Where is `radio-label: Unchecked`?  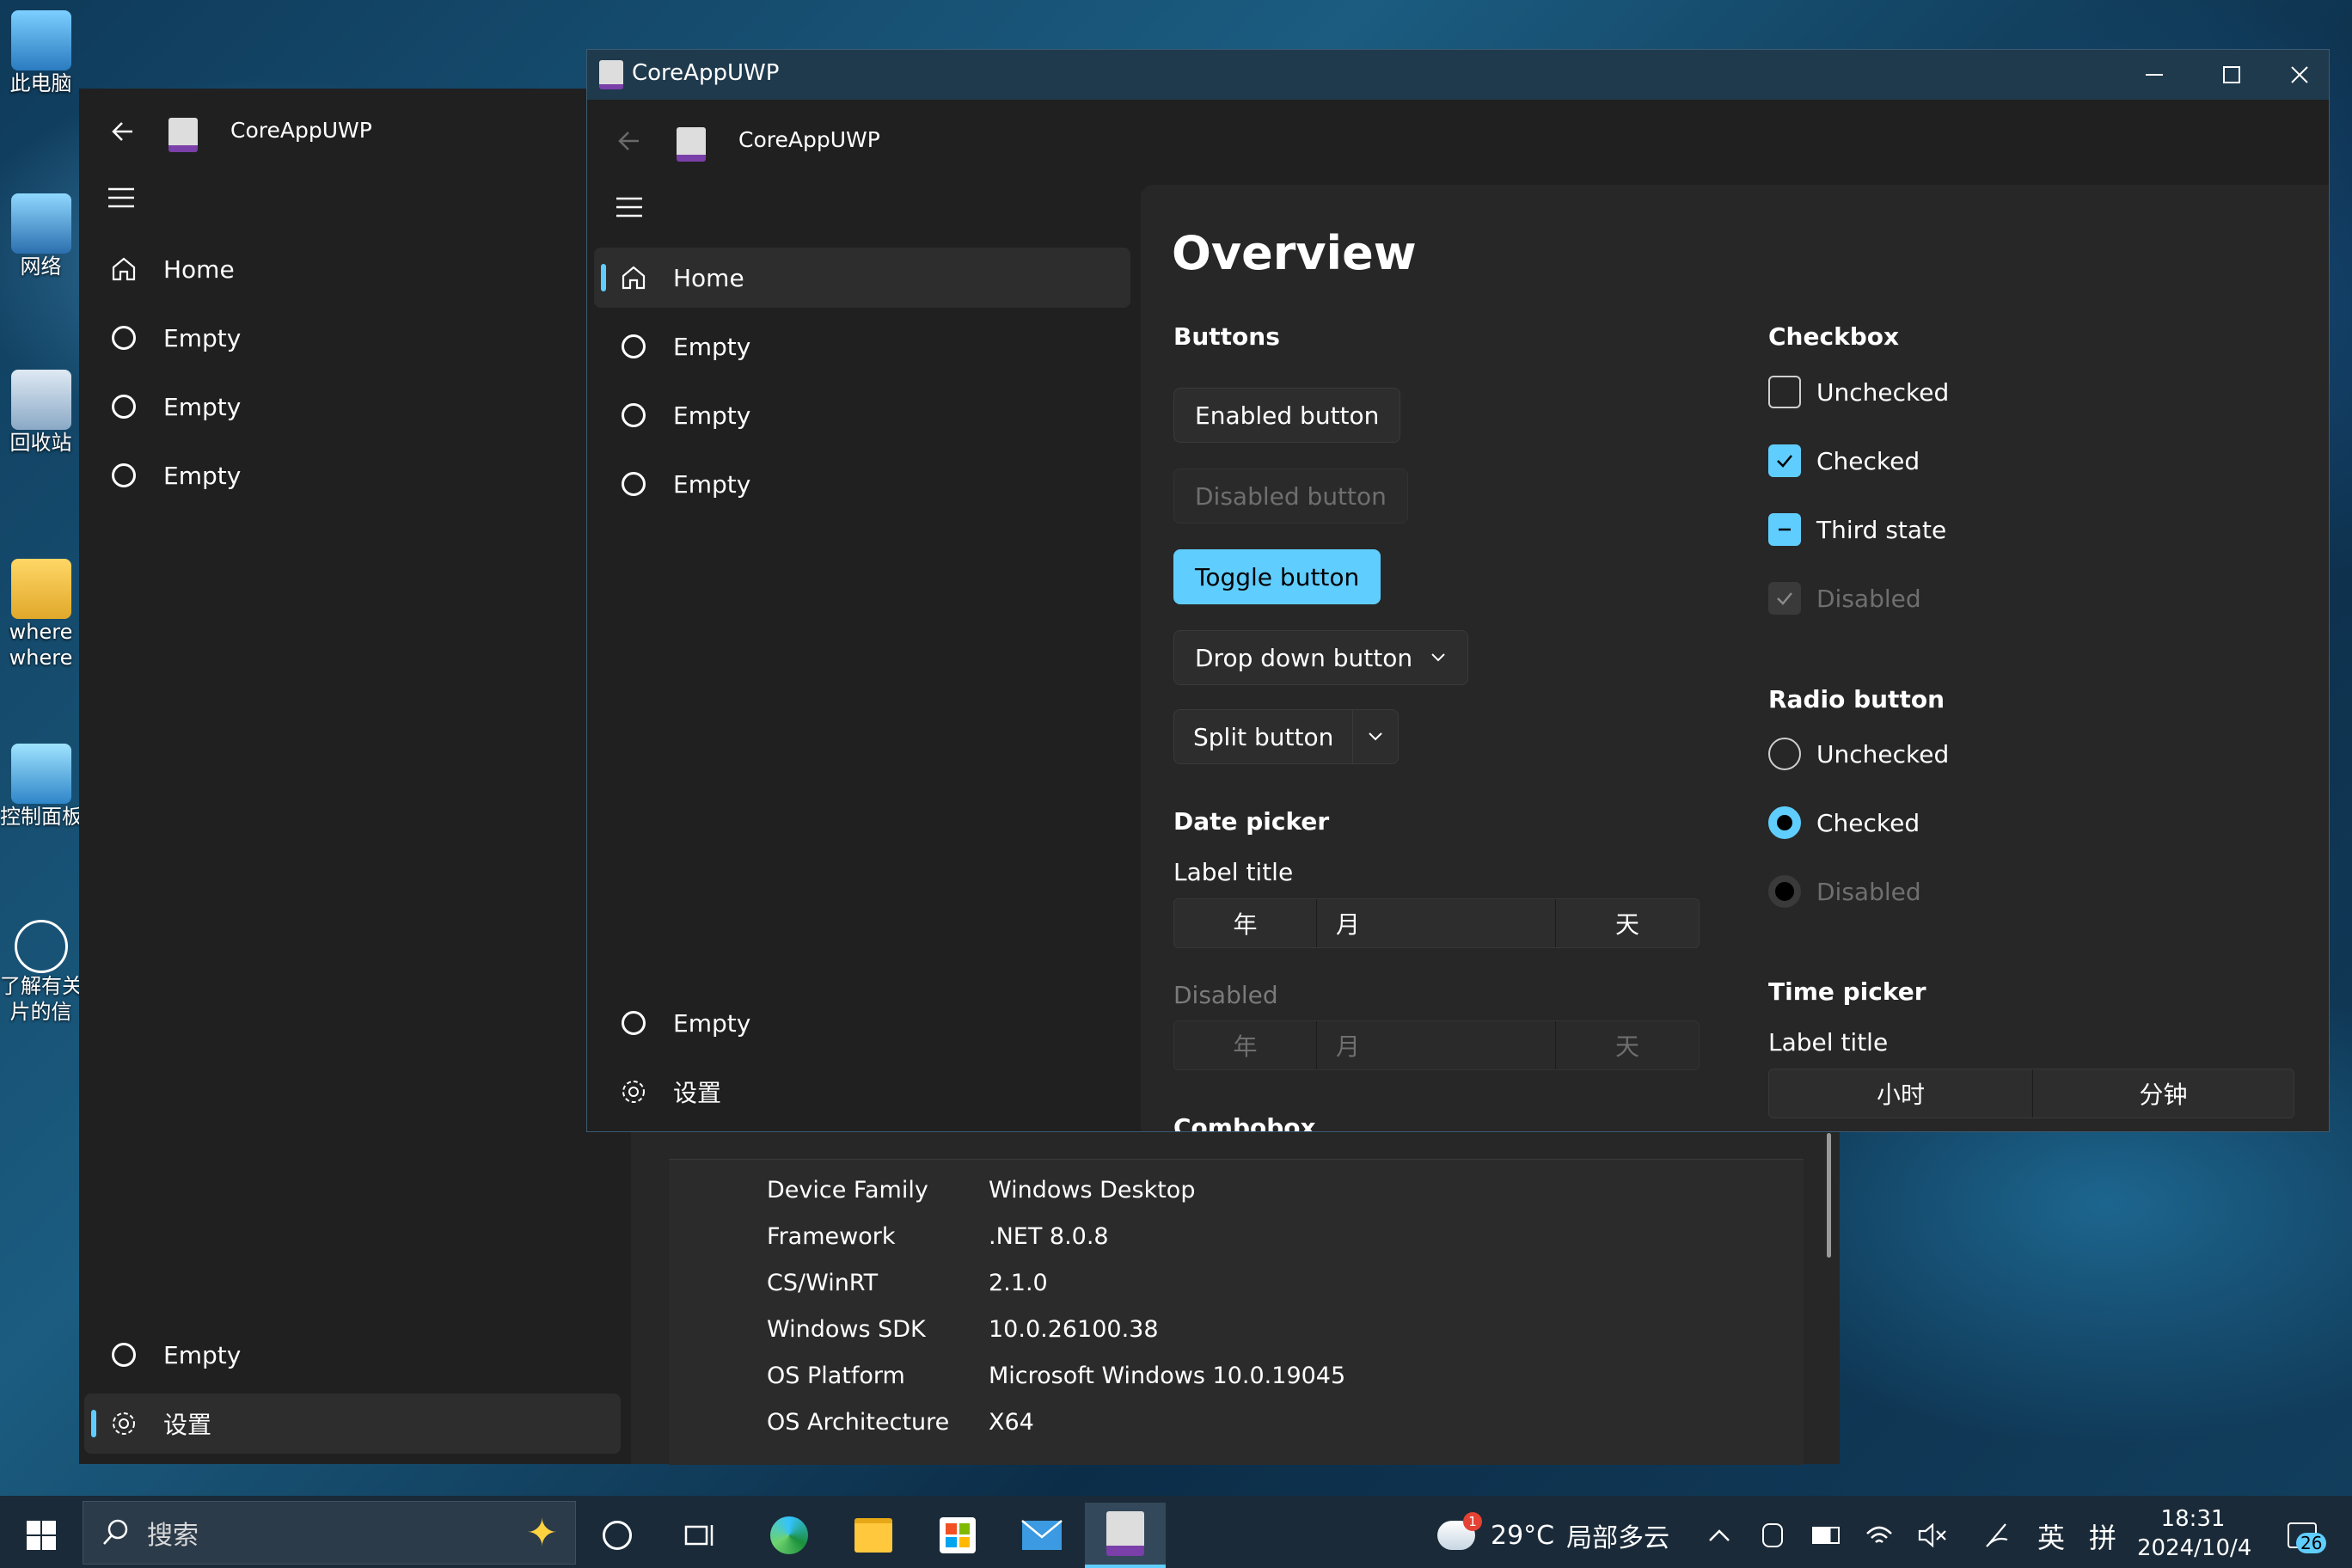 radio-label: Unchecked is located at coordinates (1883, 754).